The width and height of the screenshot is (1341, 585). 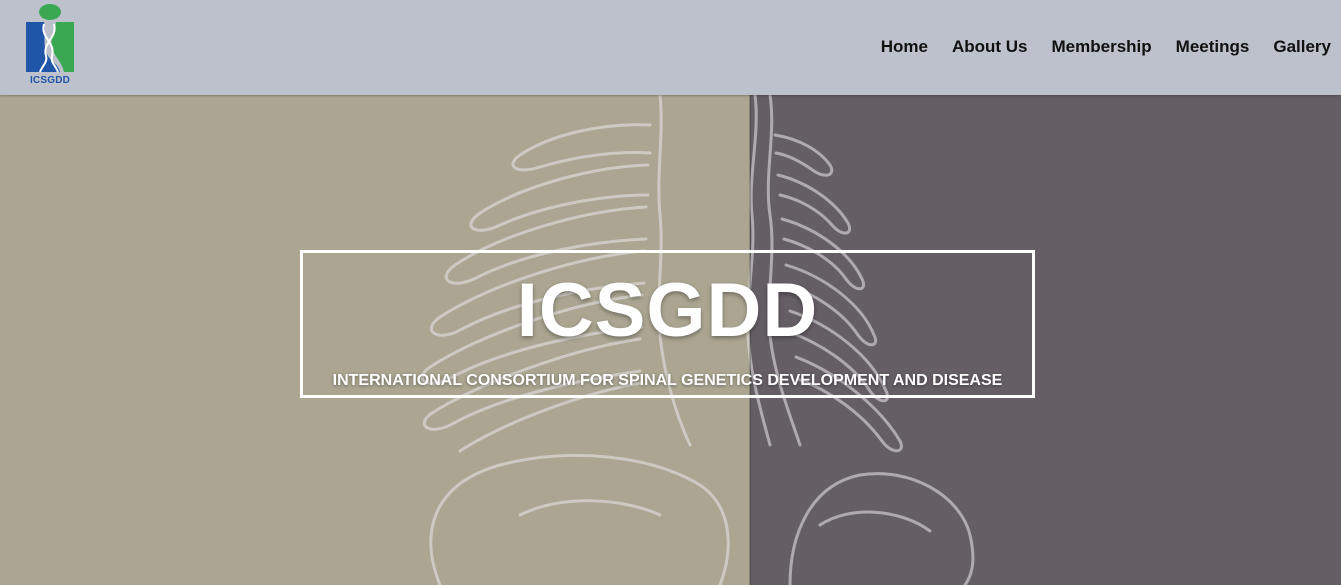 I want to click on dna-figure-icon, so click(x=50, y=38).